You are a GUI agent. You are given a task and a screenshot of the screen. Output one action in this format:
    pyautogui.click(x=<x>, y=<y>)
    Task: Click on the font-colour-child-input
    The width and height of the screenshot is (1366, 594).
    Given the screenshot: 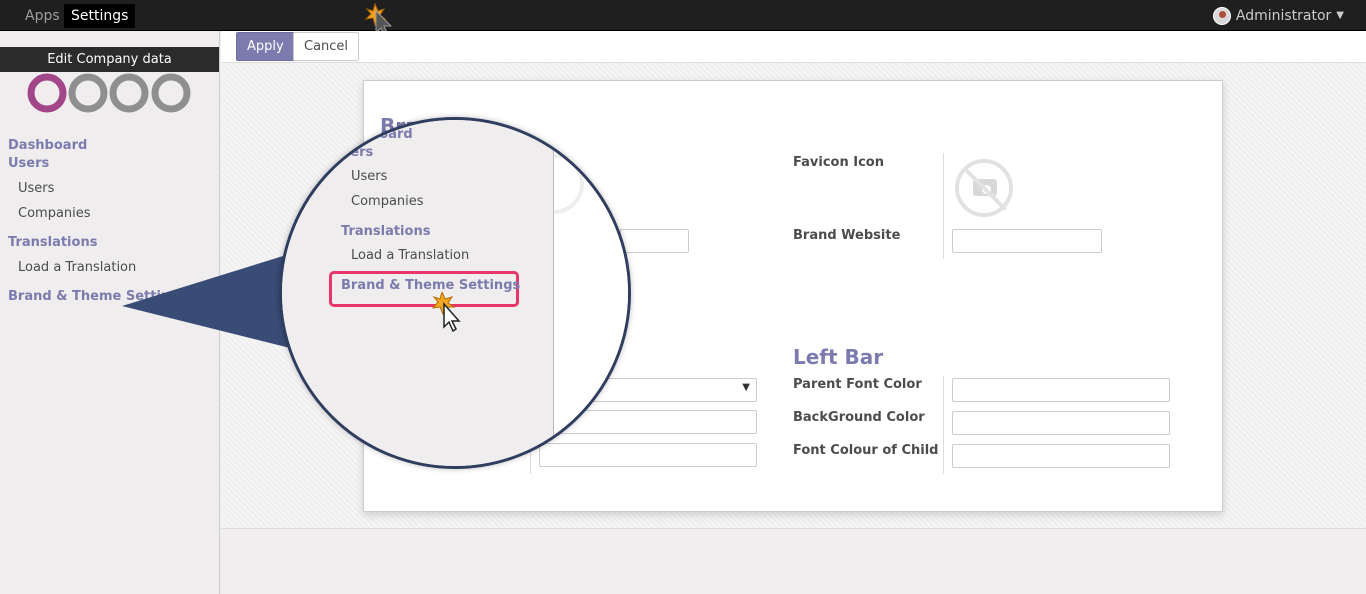 What is the action you would take?
    pyautogui.click(x=1061, y=456)
    